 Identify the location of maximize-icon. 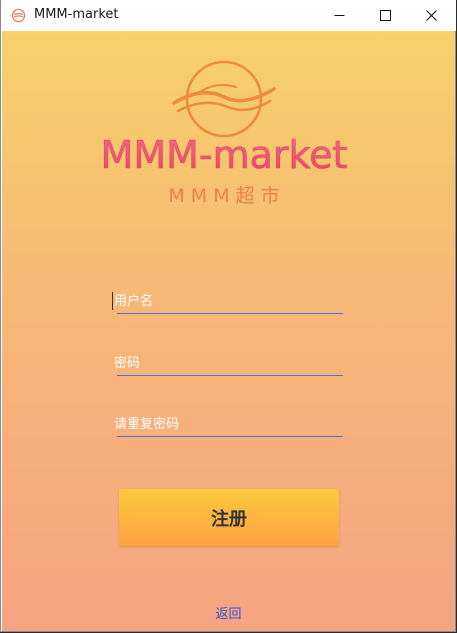
(385, 15).